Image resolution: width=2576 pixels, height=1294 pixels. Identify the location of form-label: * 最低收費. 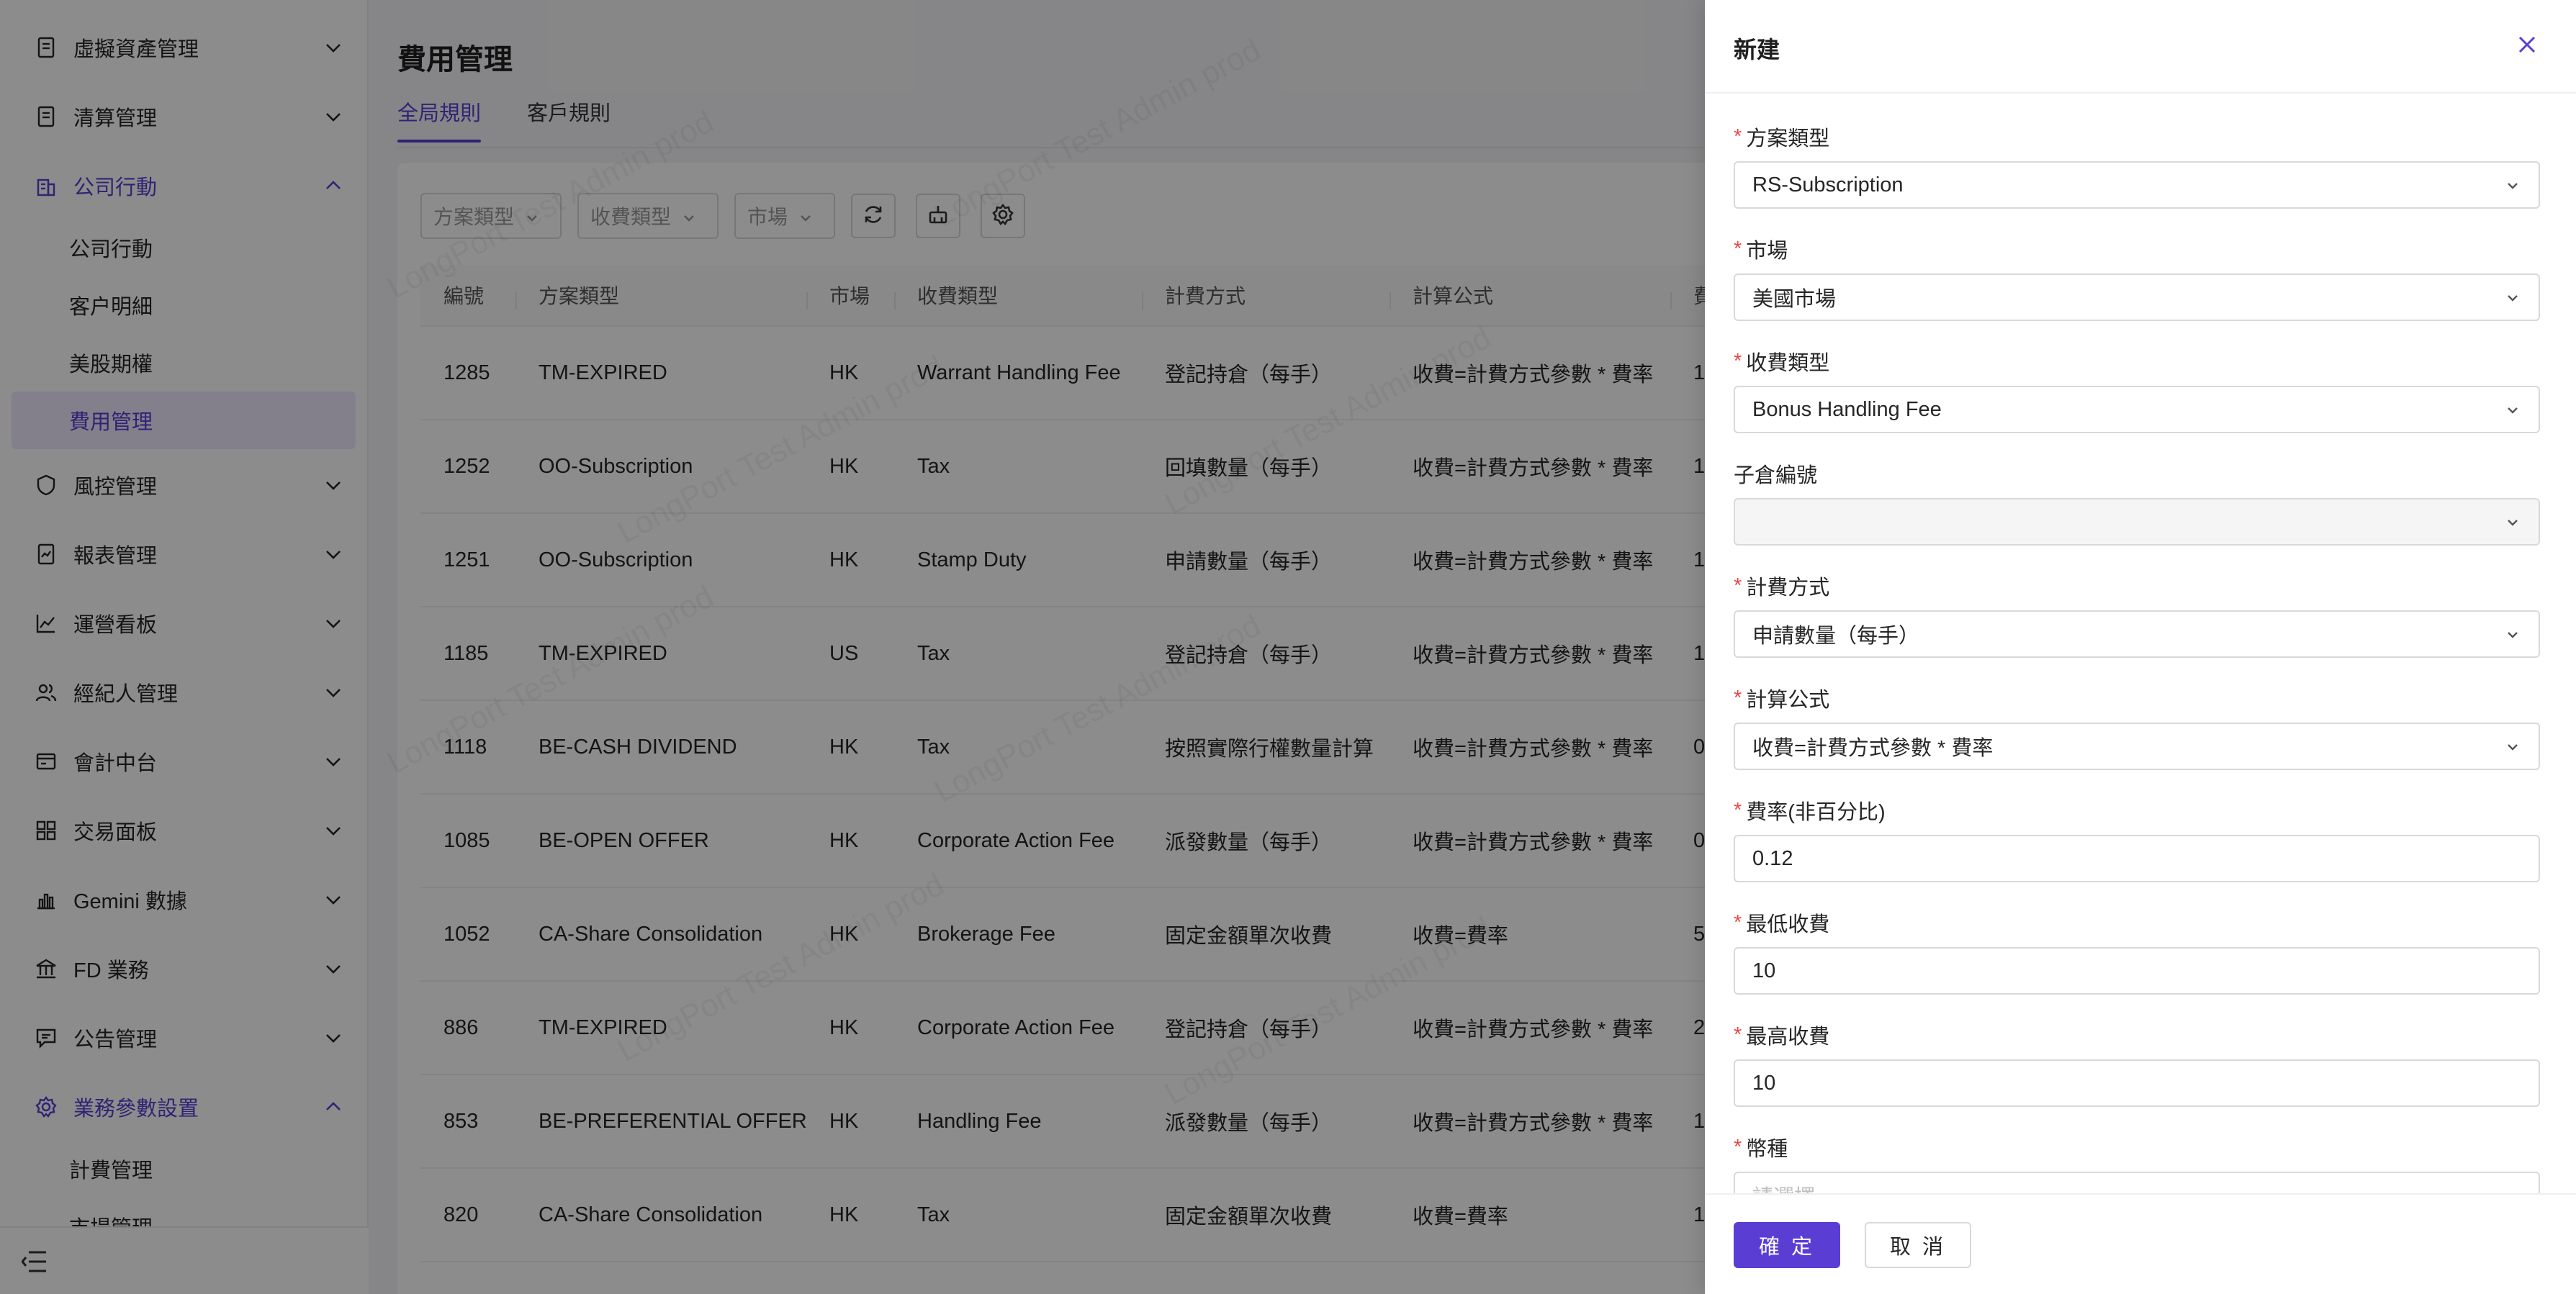
(2137, 922).